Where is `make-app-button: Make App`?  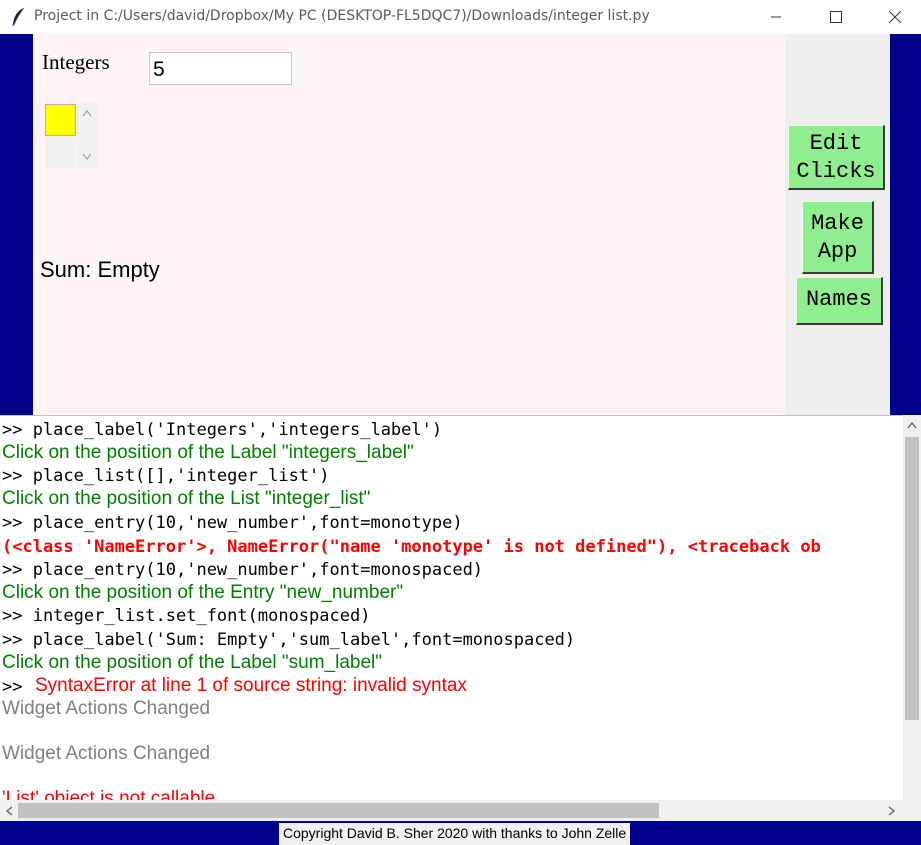 make-app-button: Make App is located at coordinates (838, 237).